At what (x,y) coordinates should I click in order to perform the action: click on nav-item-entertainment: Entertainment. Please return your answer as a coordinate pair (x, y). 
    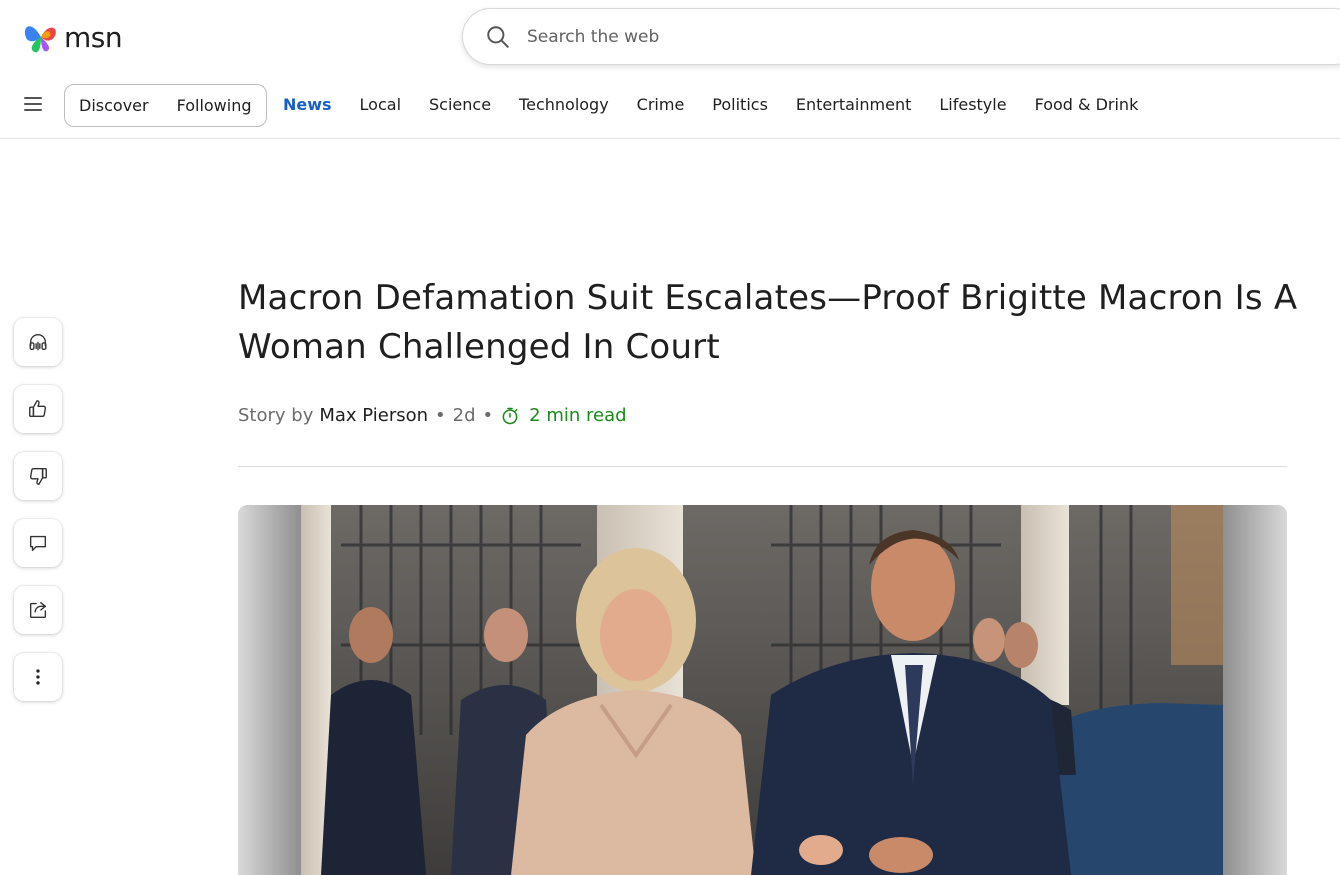
    Looking at the image, I should click on (853, 104).